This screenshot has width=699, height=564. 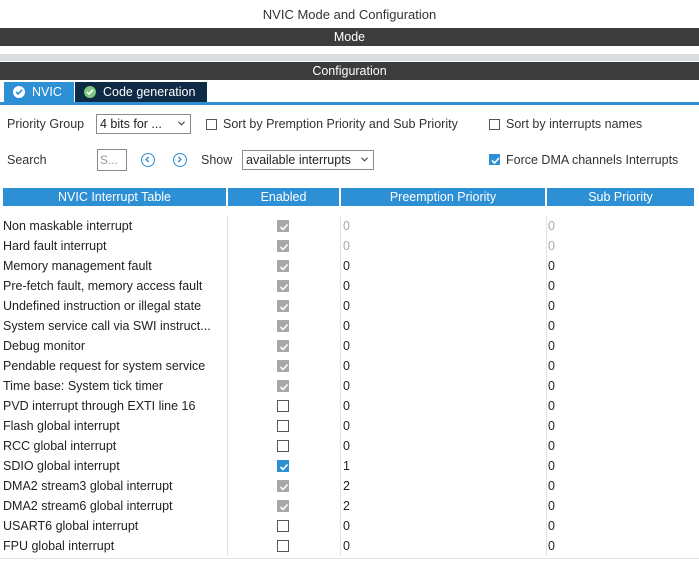 What do you see at coordinates (39, 92) in the screenshot?
I see `tab-nvic: NVIC` at bounding box center [39, 92].